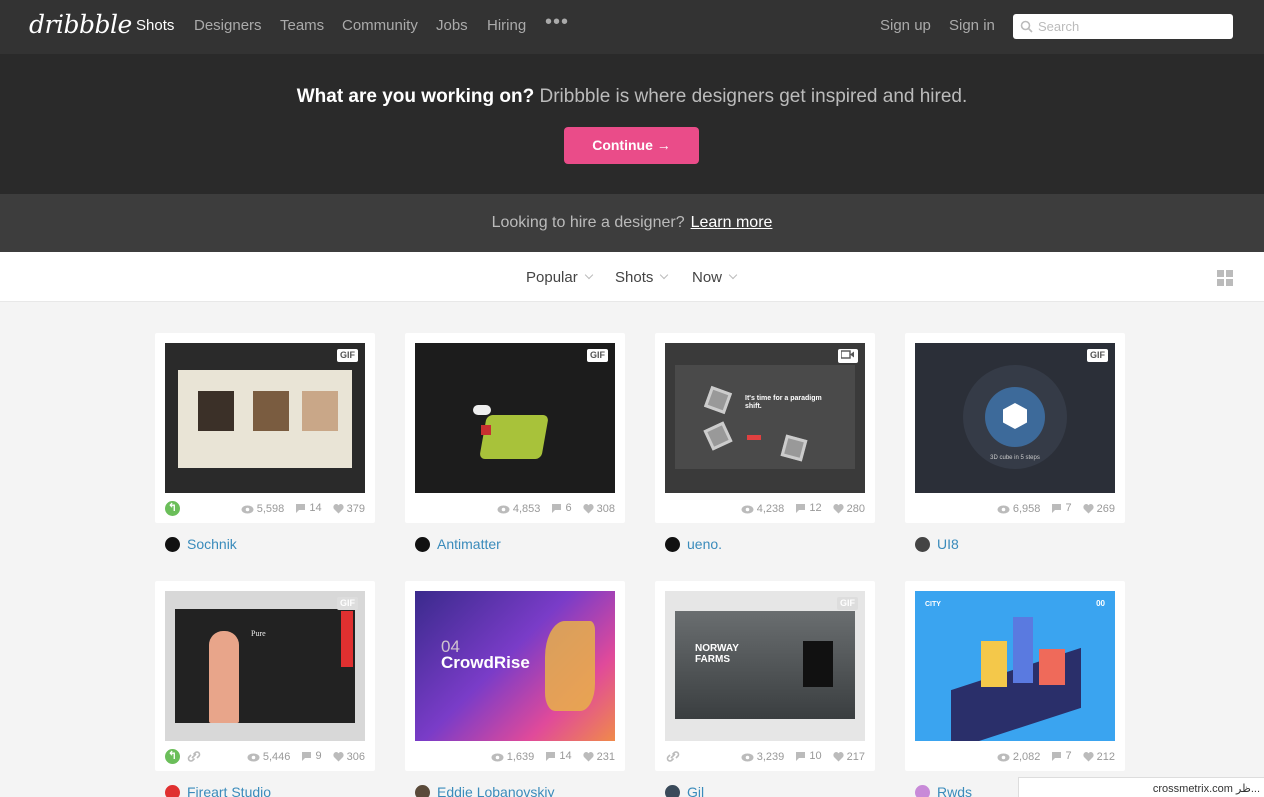  I want to click on shot-thumbnail: It's time for a paradigm shift., so click(765, 418).